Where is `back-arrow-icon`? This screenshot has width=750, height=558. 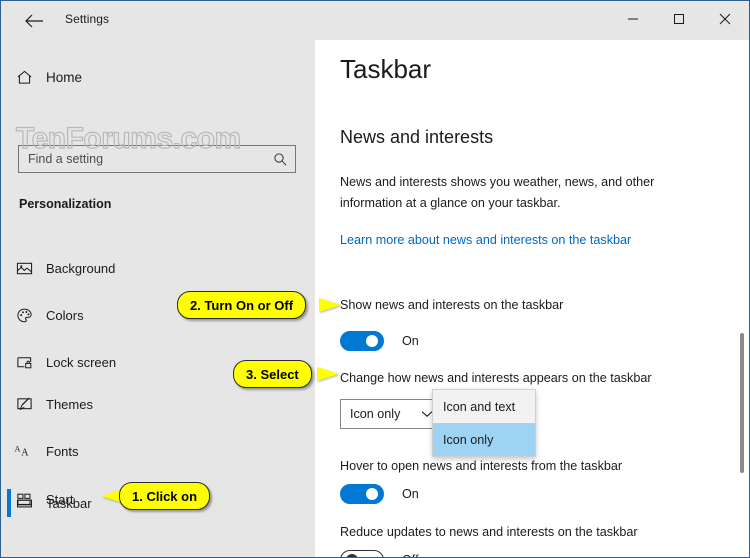
back-arrow-icon is located at coordinates (34, 21).